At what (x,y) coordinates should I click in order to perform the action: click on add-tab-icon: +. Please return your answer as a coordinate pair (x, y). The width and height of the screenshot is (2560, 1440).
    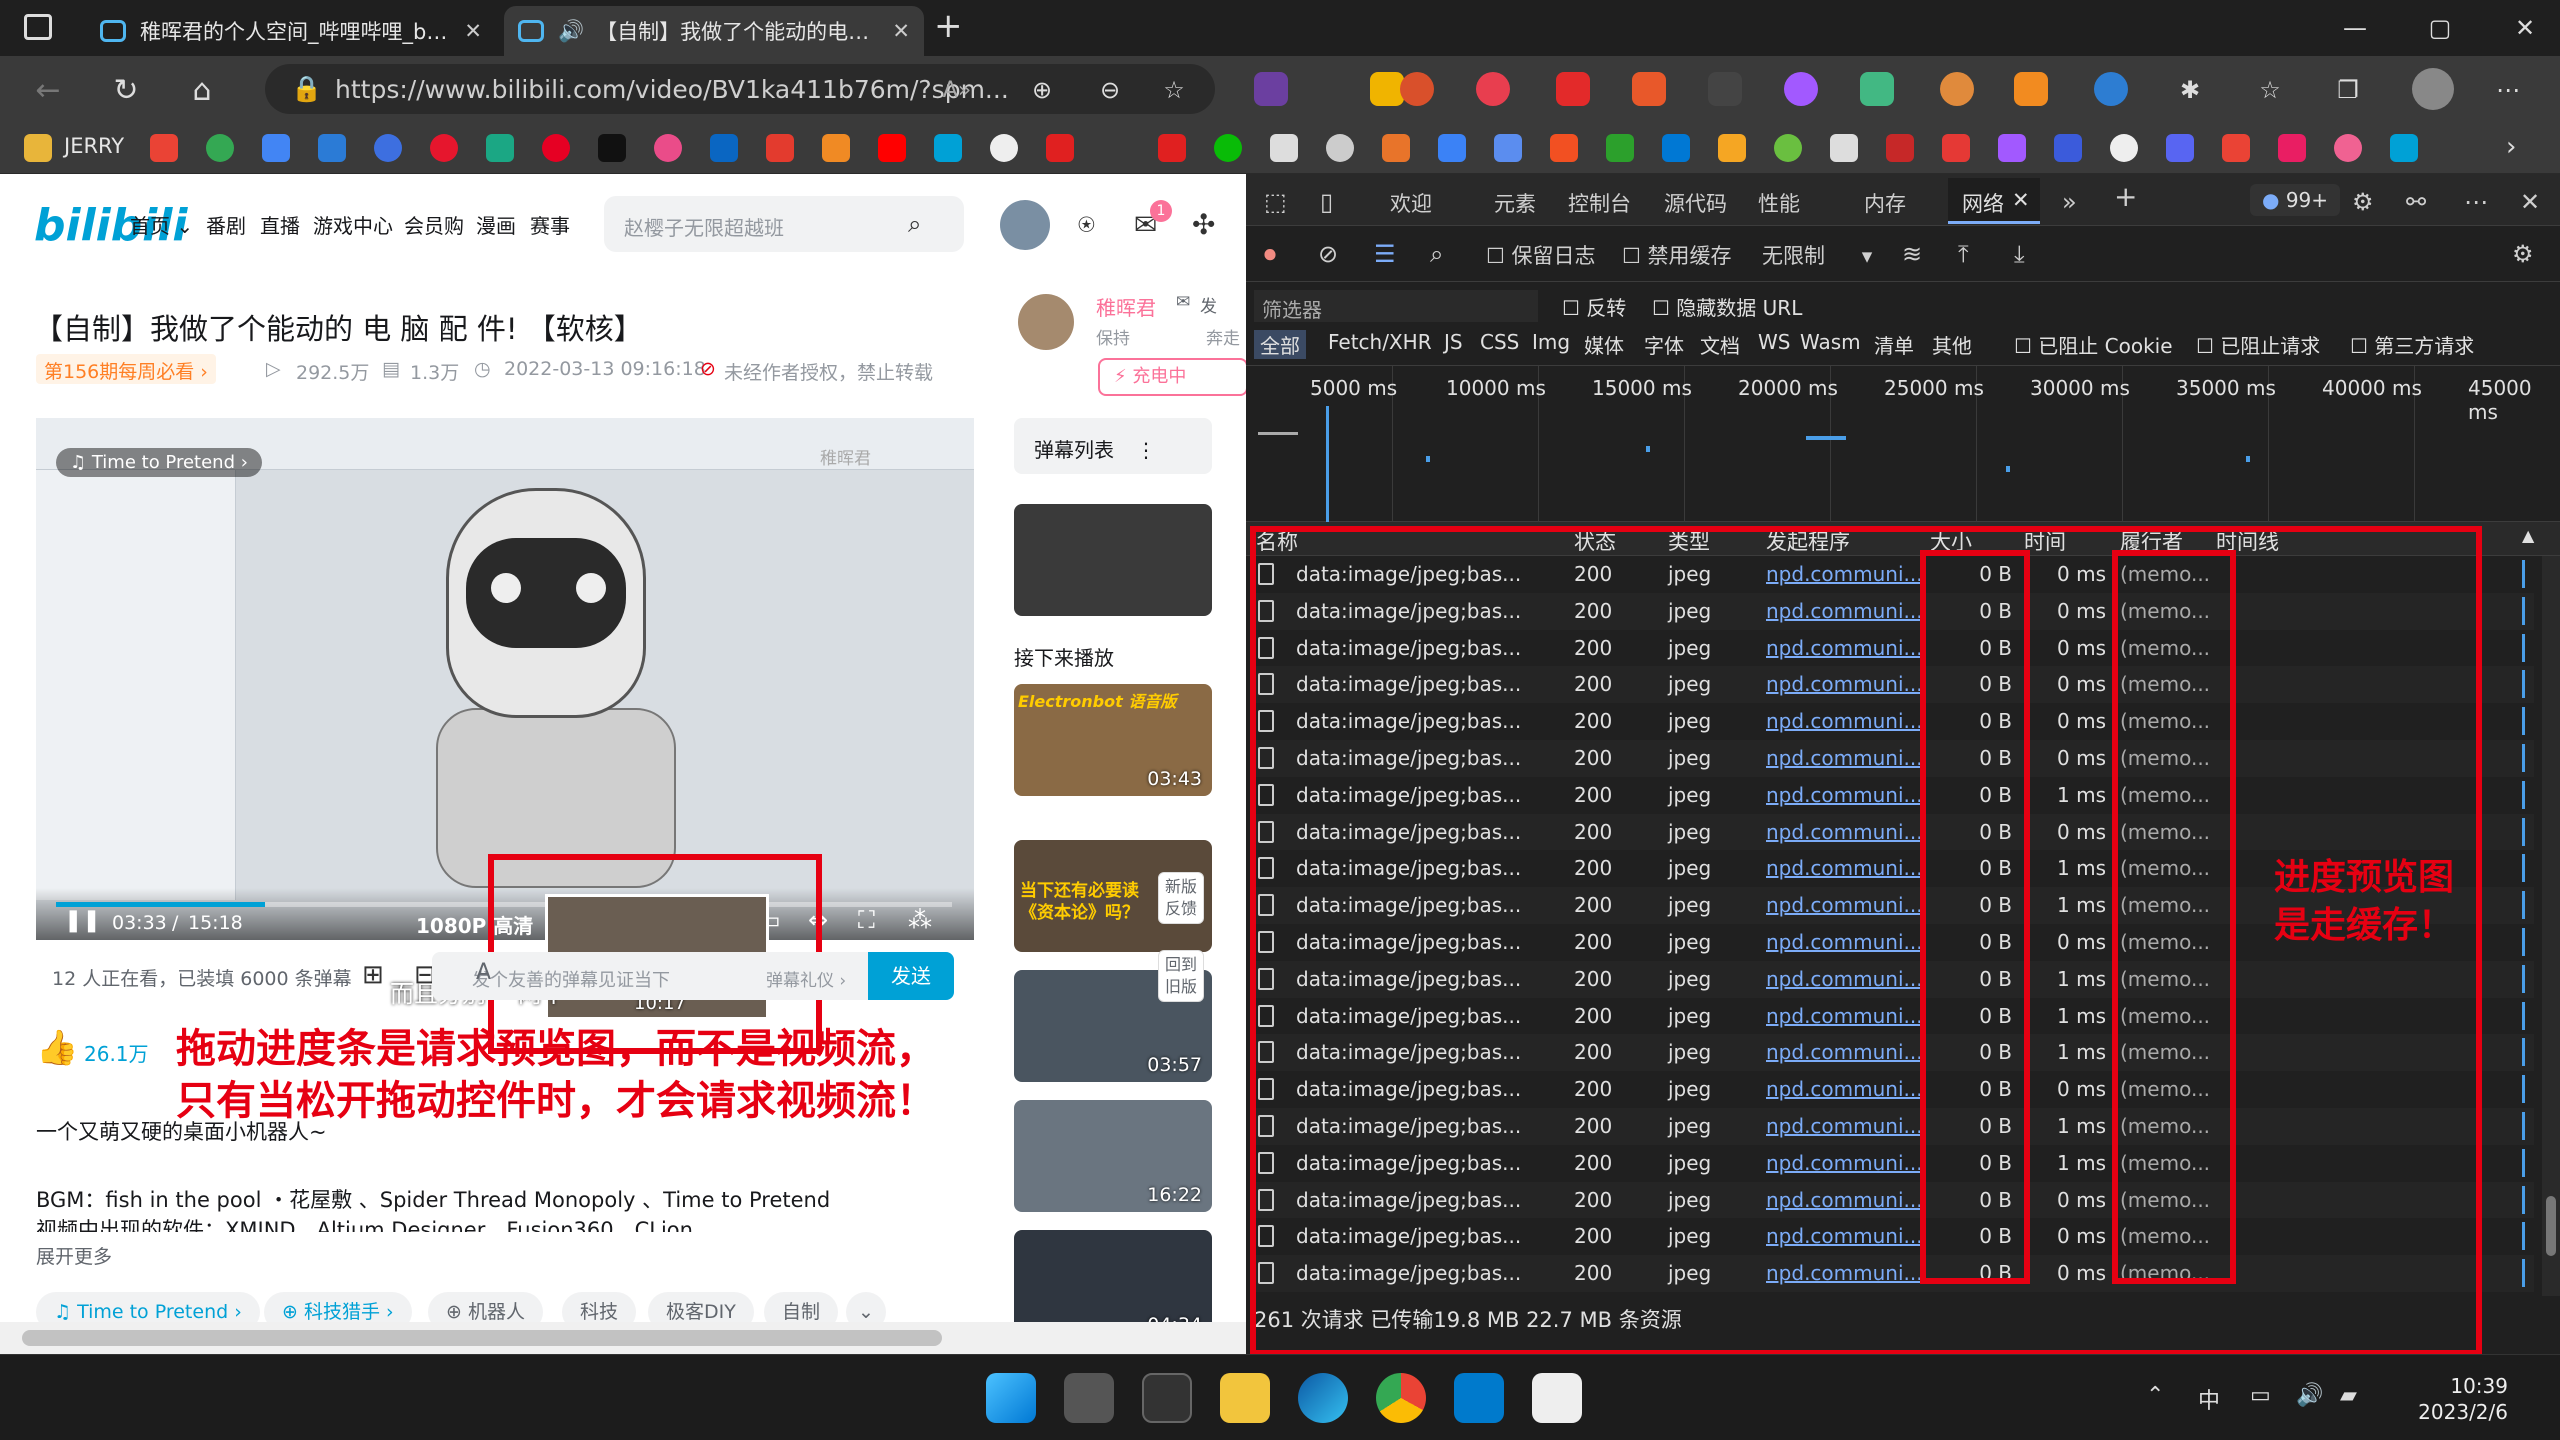
    Looking at the image, I should click on (2125, 196).